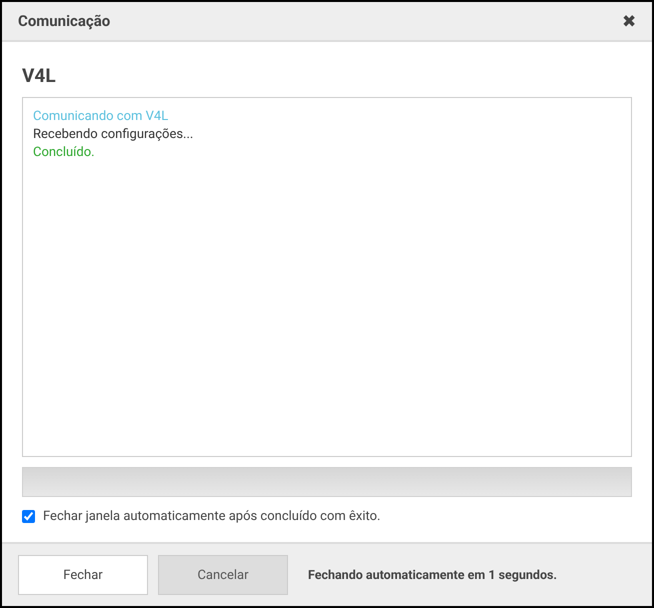 This screenshot has width=654, height=608. What do you see at coordinates (39, 75) in the screenshot?
I see `device-heading: V4L` at bounding box center [39, 75].